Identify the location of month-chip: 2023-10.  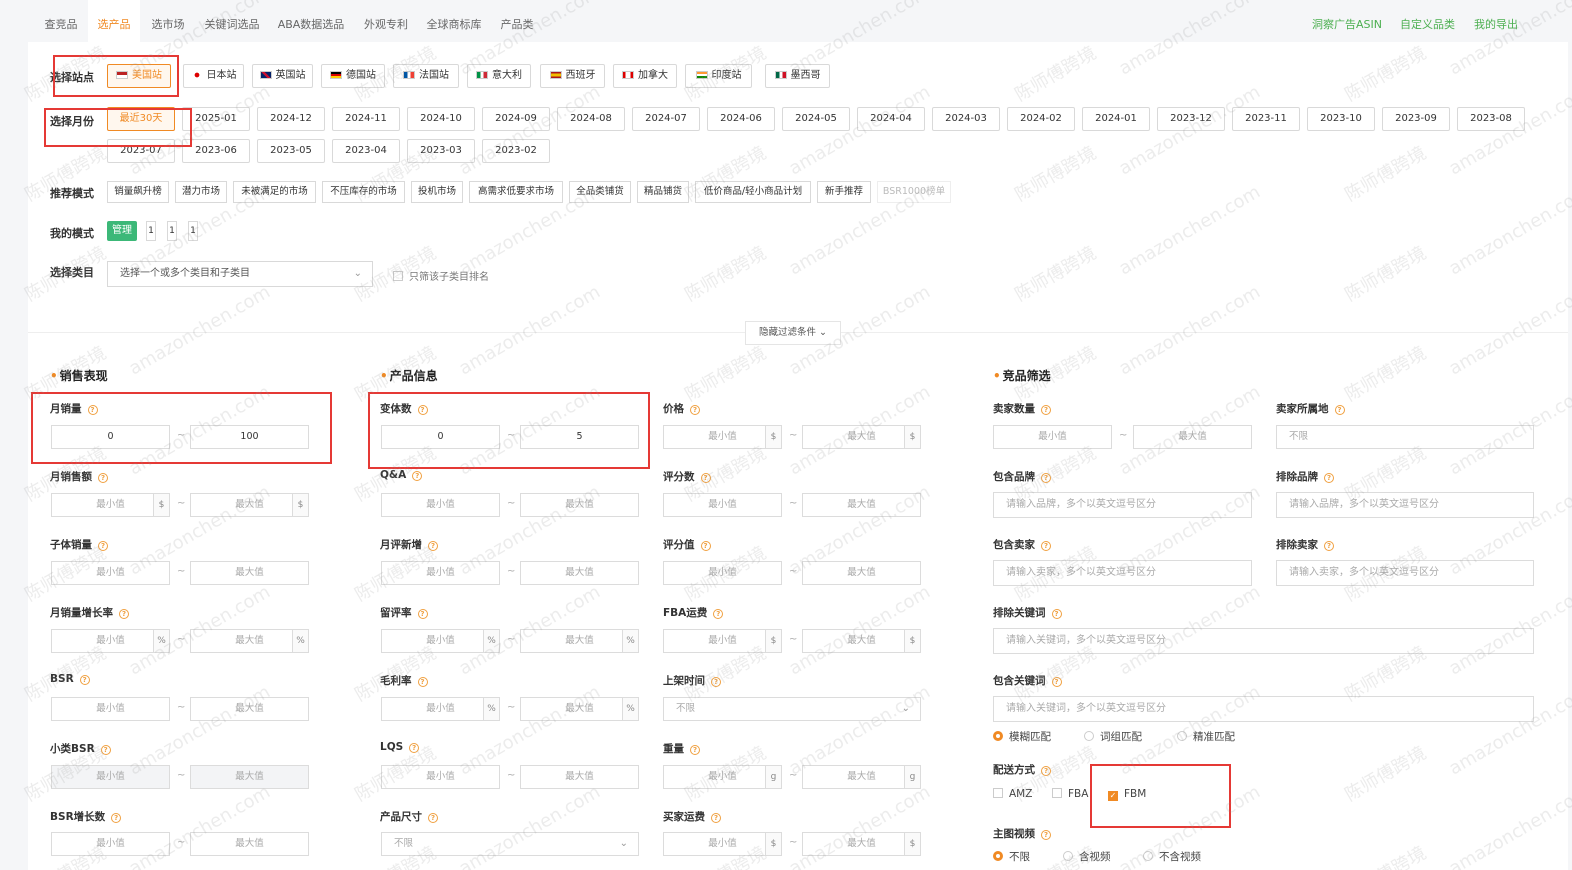
(1341, 119).